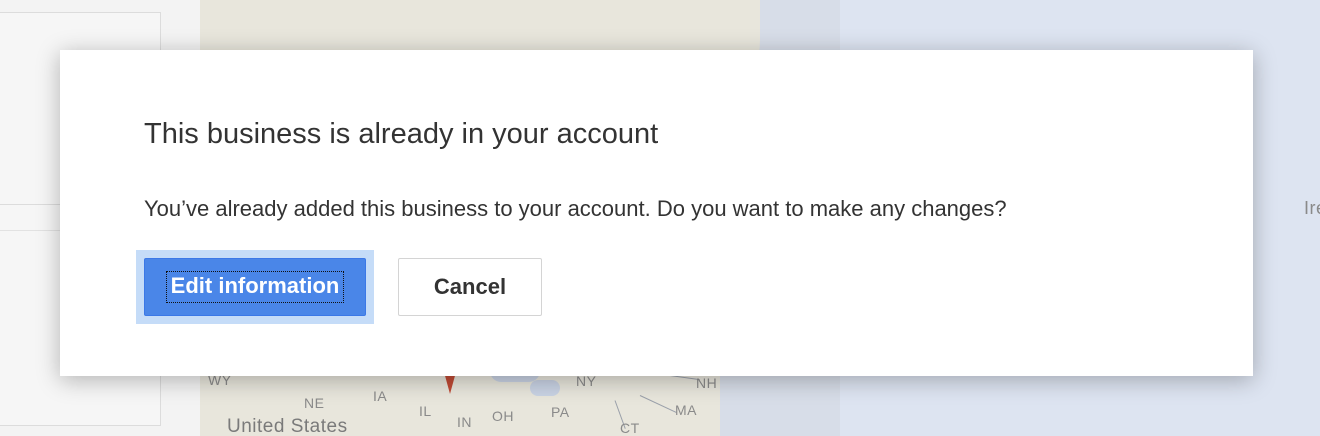 The height and width of the screenshot is (436, 1320). Describe the element at coordinates (503, 416) in the screenshot. I see `map-label-oh: OH` at that location.